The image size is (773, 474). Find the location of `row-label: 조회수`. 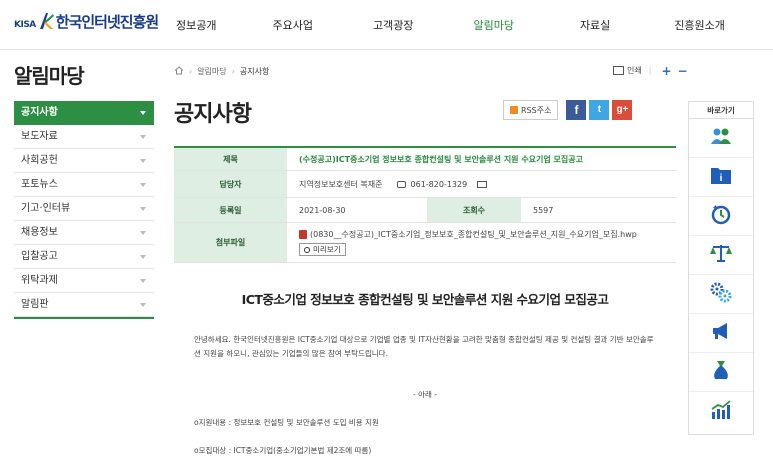

row-label: 조회수 is located at coordinates (474, 210).